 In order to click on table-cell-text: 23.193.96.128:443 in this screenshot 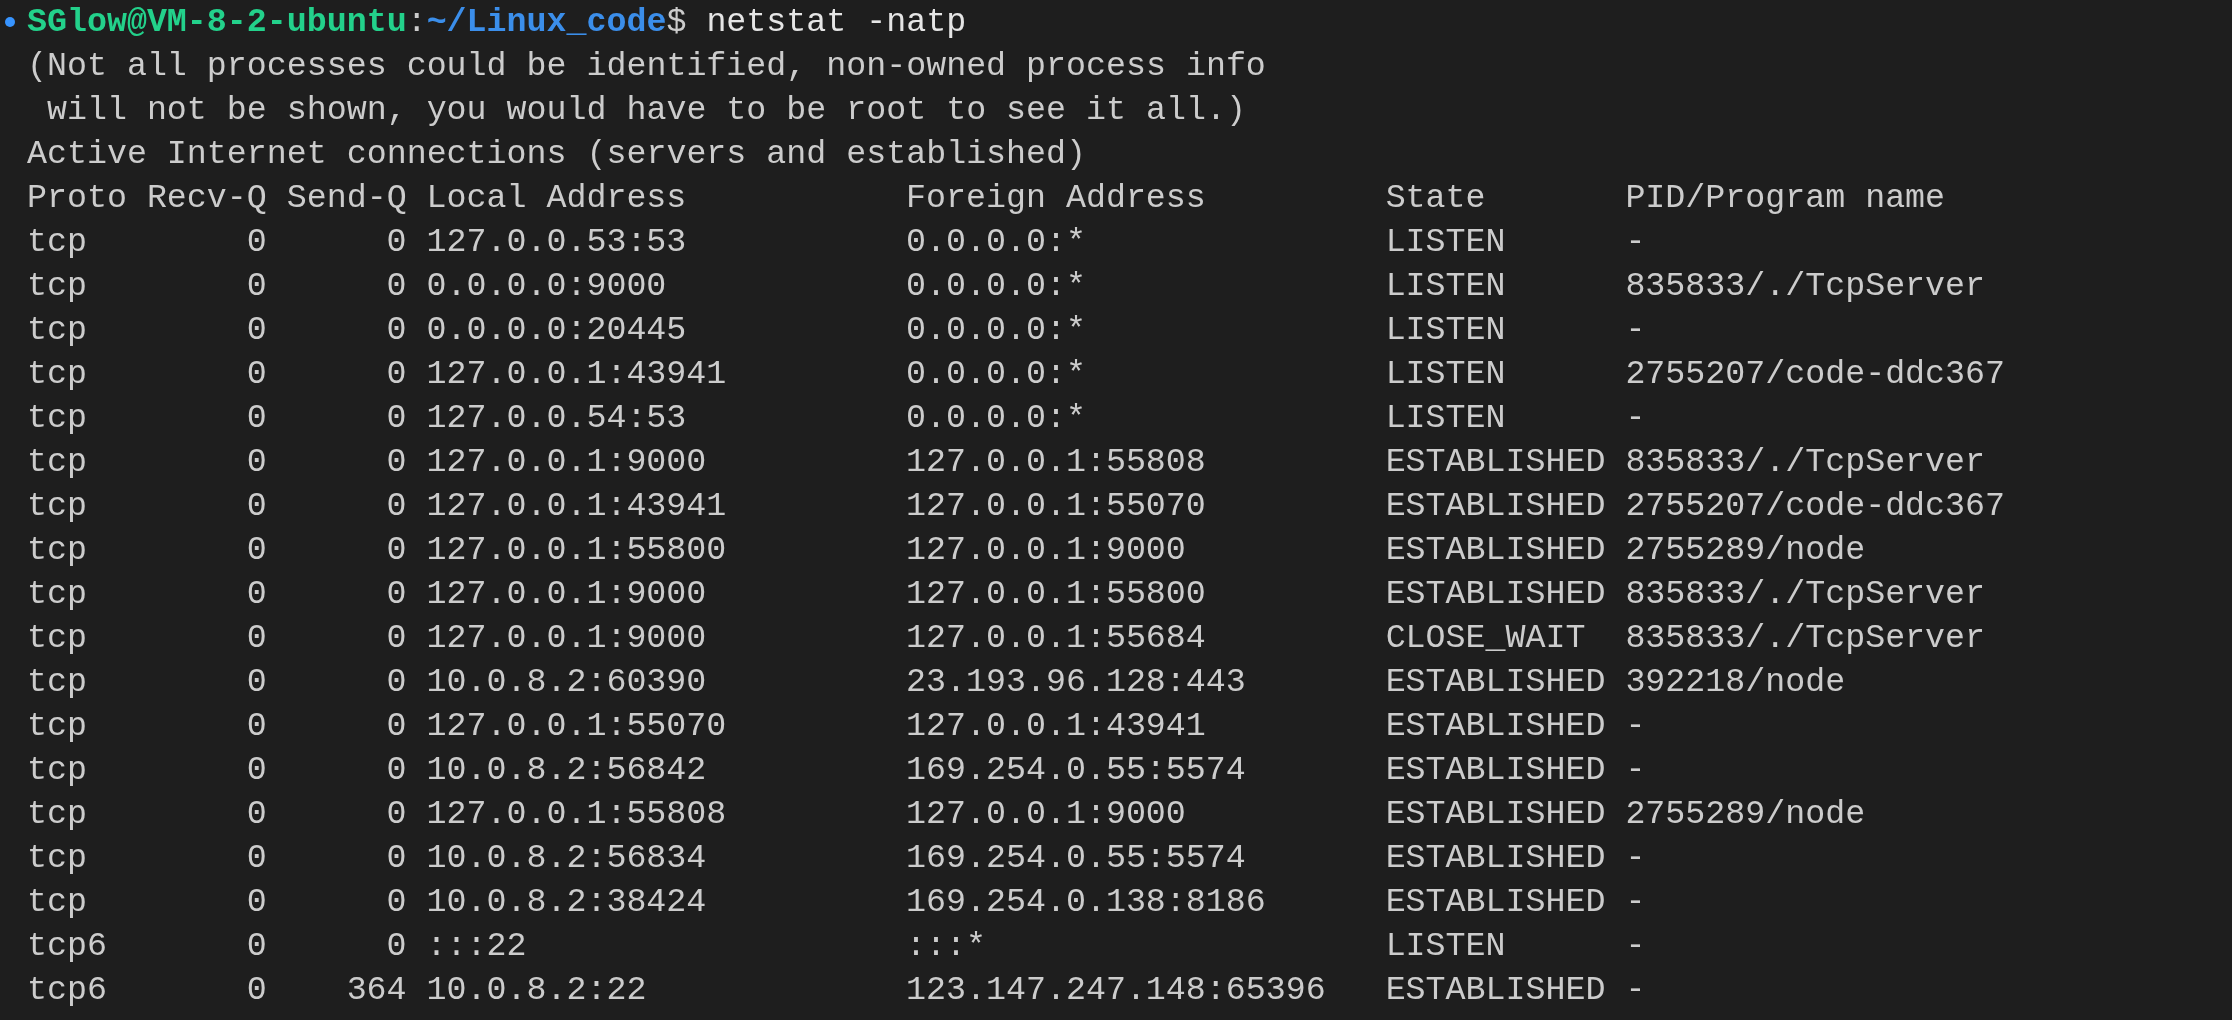, I will do `click(1076, 682)`.